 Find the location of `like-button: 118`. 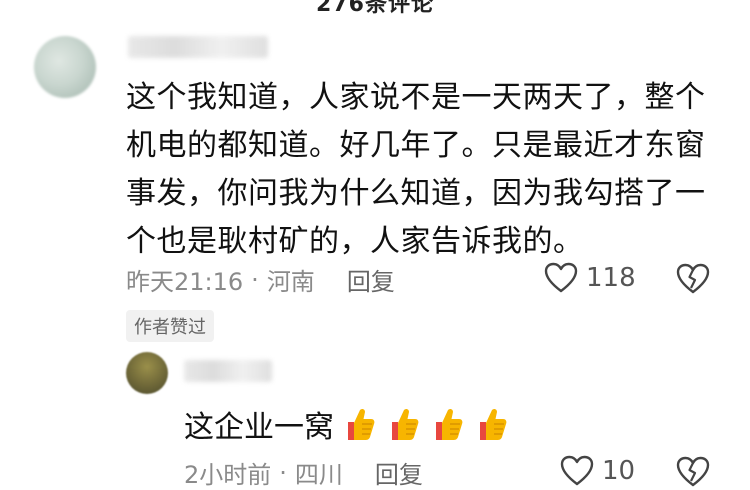

like-button: 118 is located at coordinates (590, 278).